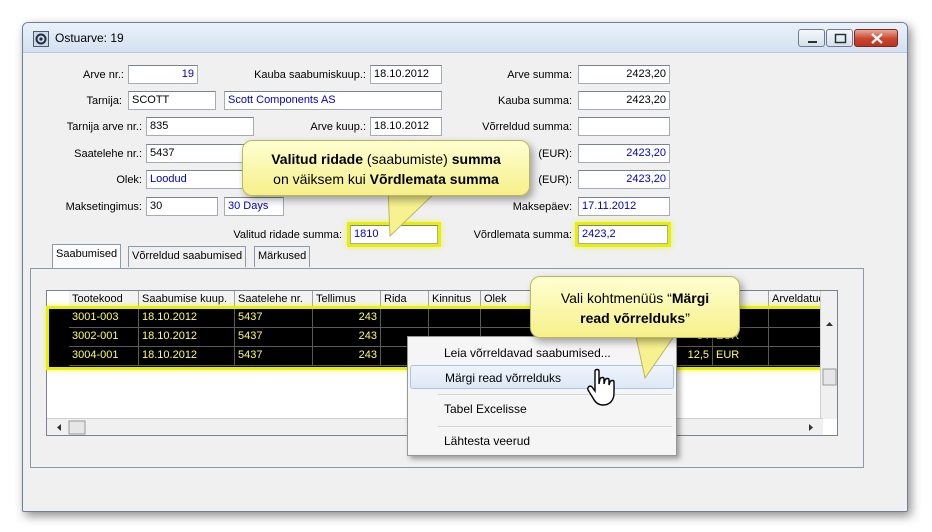 This screenshot has width=932, height=532. I want to click on eur-1-field: 2423,20, so click(624, 153).